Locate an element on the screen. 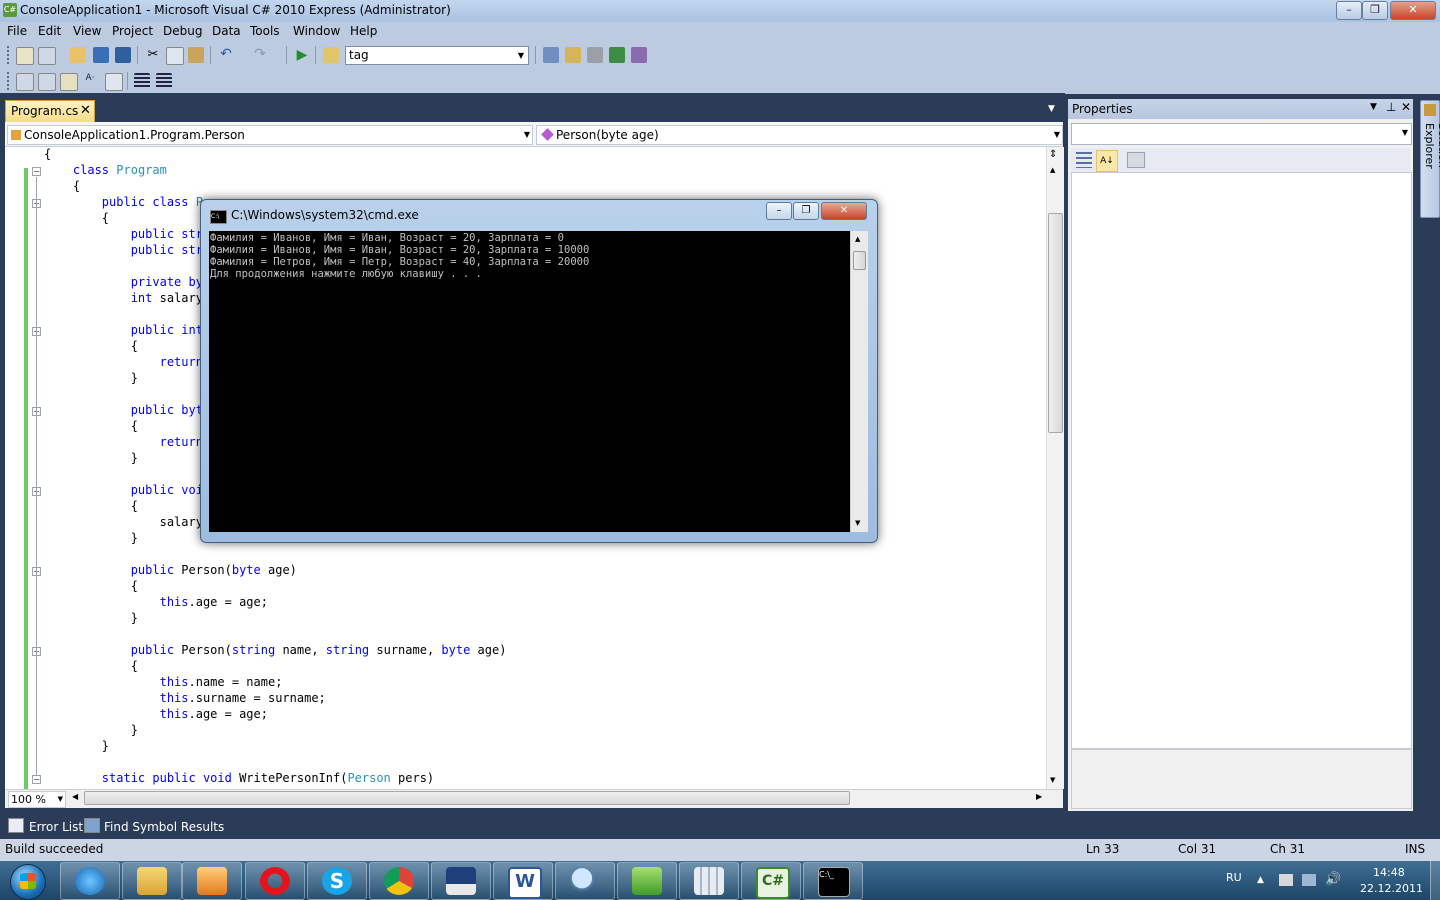  close-button: ✕ is located at coordinates (1413, 10).